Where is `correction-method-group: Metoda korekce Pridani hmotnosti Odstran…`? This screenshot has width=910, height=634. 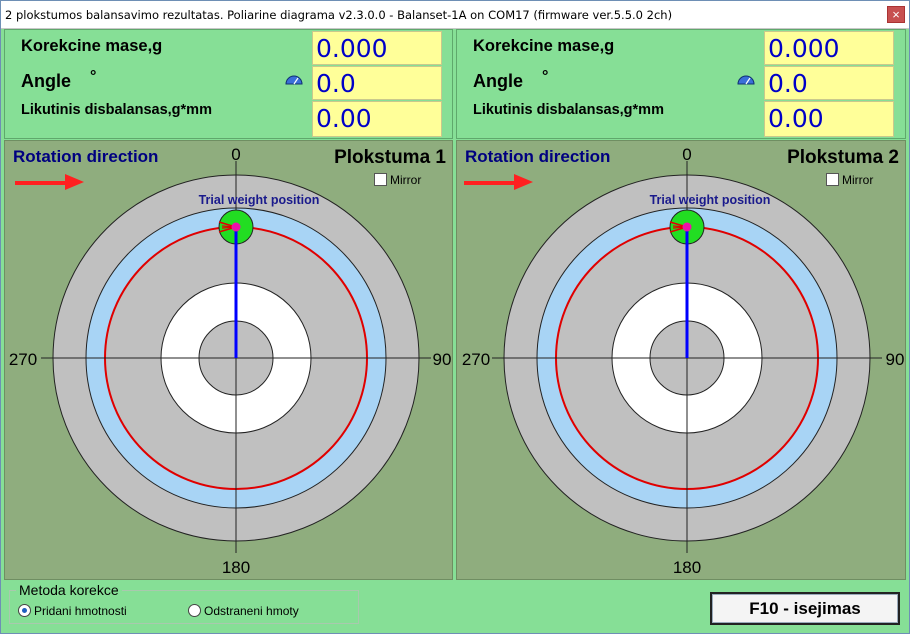
correction-method-group: Metoda korekce Pridani hmotnosti Odstran… is located at coordinates (184, 603).